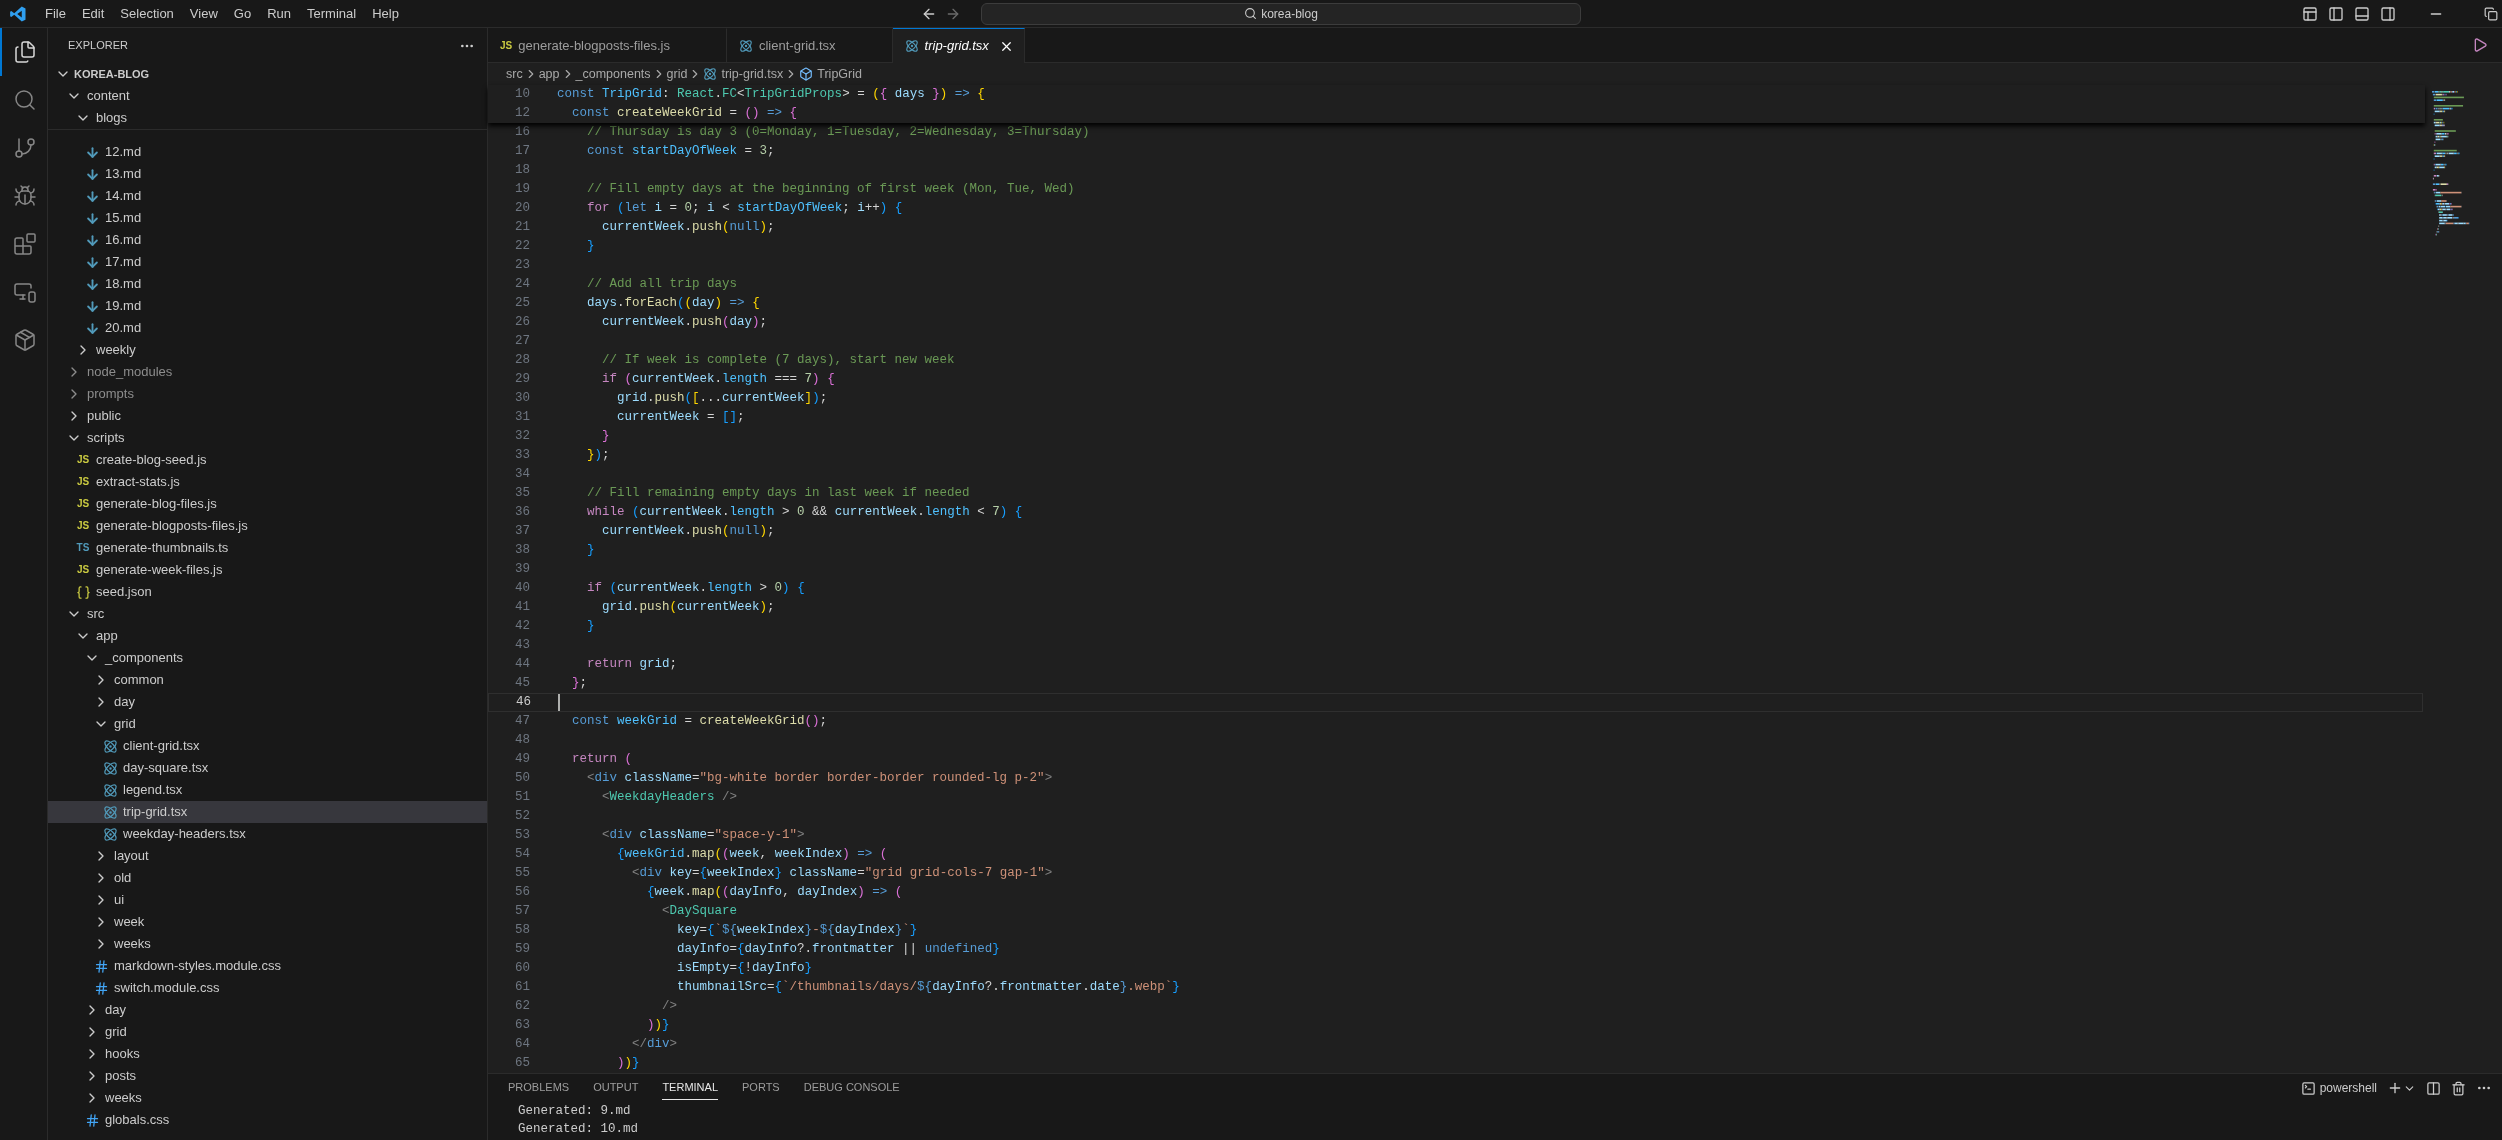 This screenshot has height=1140, width=2502. What do you see at coordinates (24, 244) in the screenshot?
I see `blocks-icon` at bounding box center [24, 244].